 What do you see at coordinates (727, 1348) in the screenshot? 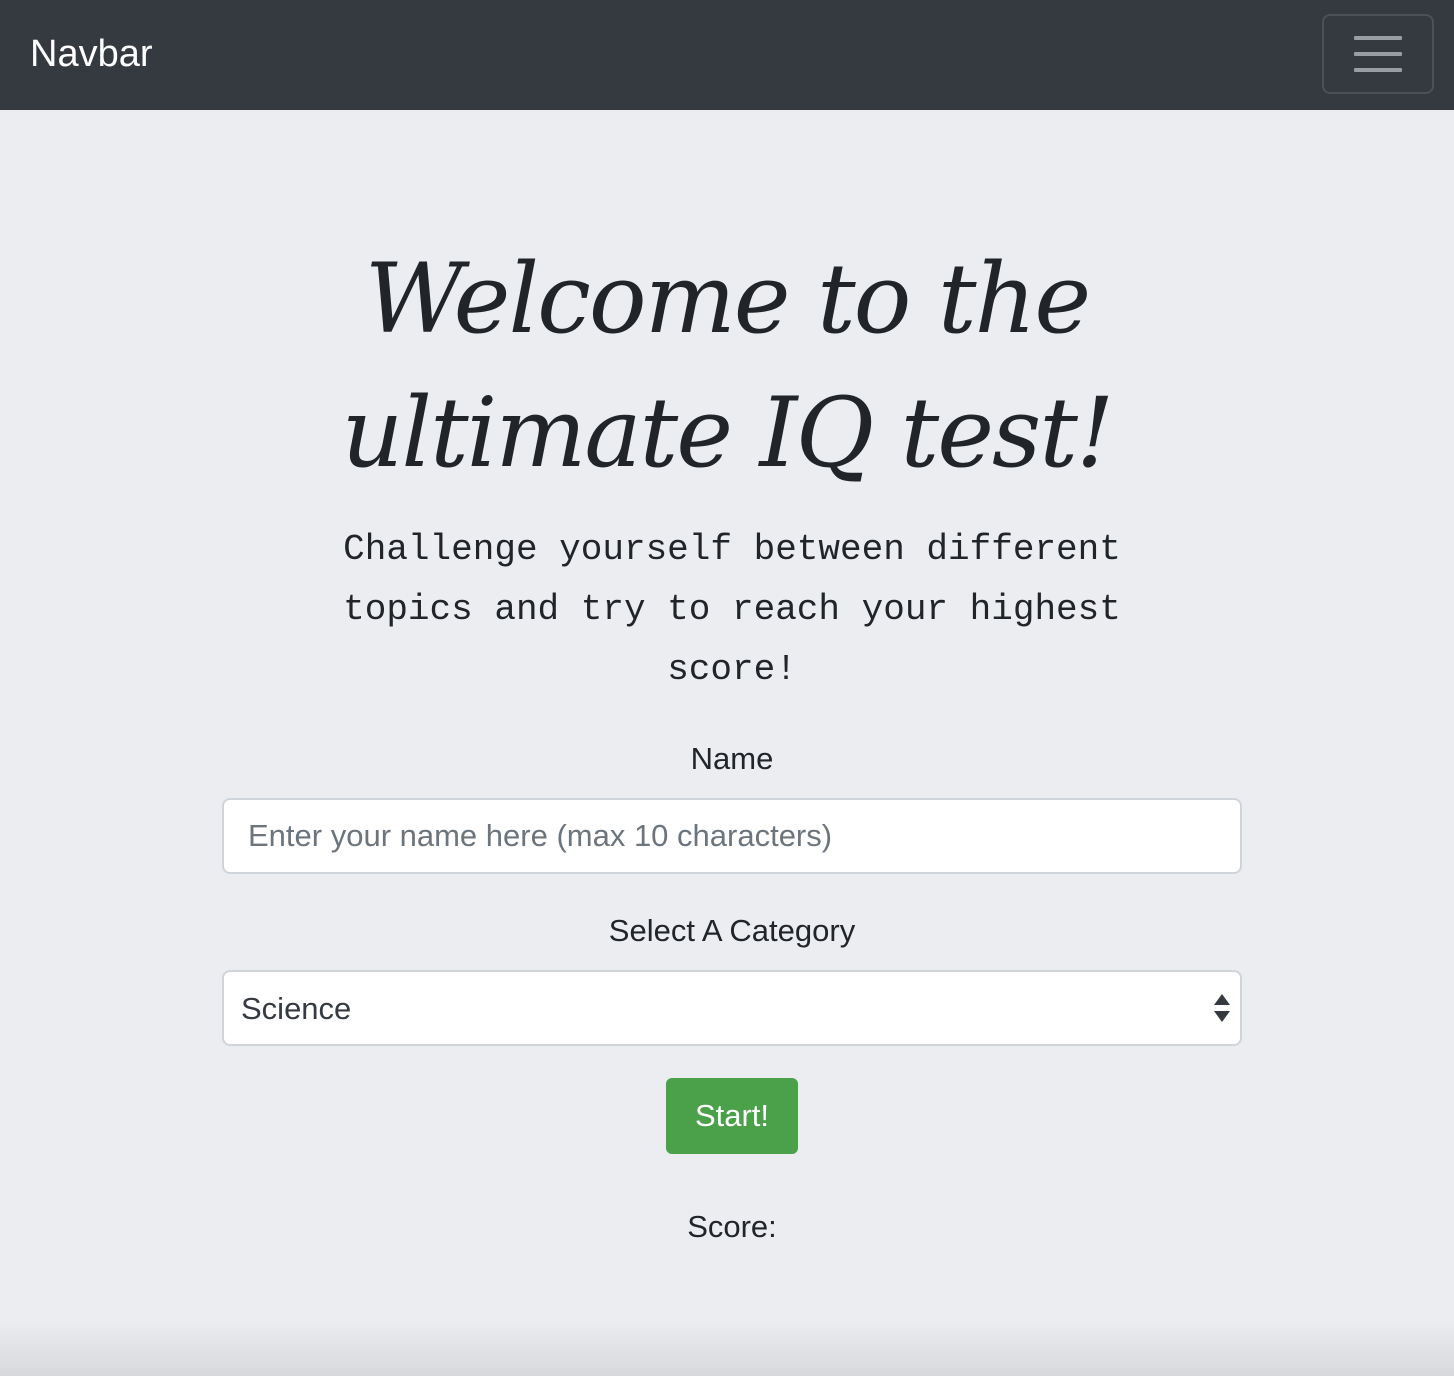
I see `bottom-shadow` at bounding box center [727, 1348].